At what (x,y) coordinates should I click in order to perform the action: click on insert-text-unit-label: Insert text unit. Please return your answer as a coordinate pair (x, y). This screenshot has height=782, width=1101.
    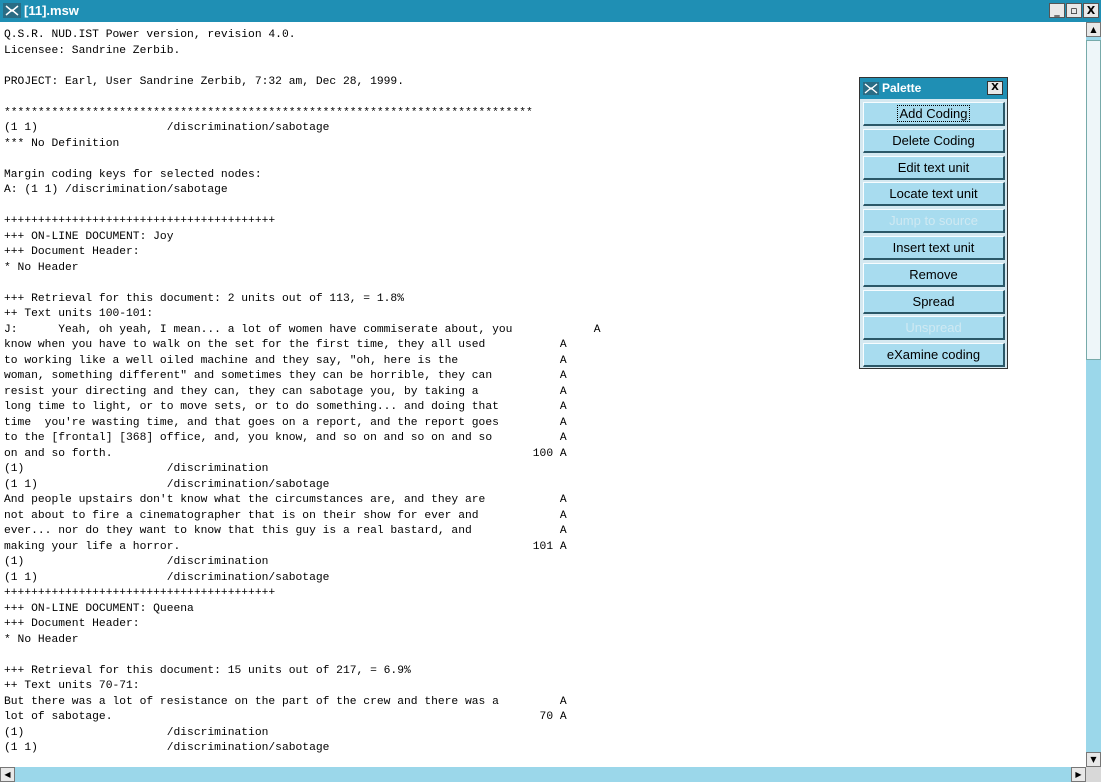
    Looking at the image, I should click on (933, 247).